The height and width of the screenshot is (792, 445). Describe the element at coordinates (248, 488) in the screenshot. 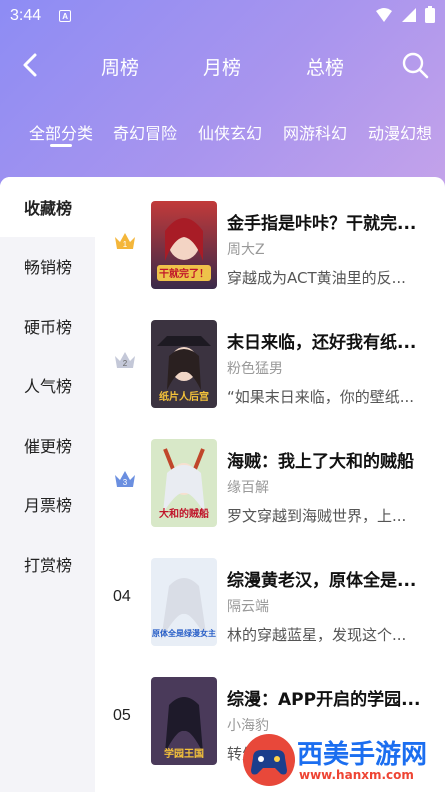

I see `book-author: 缘百解` at that location.